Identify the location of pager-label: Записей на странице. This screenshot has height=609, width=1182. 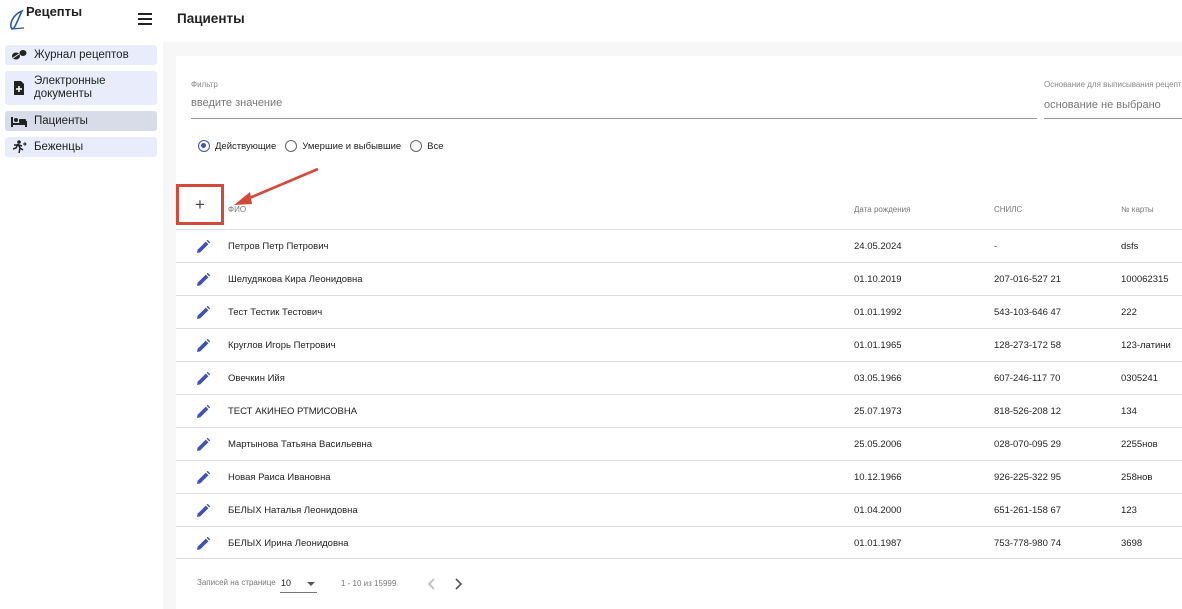
(236, 582).